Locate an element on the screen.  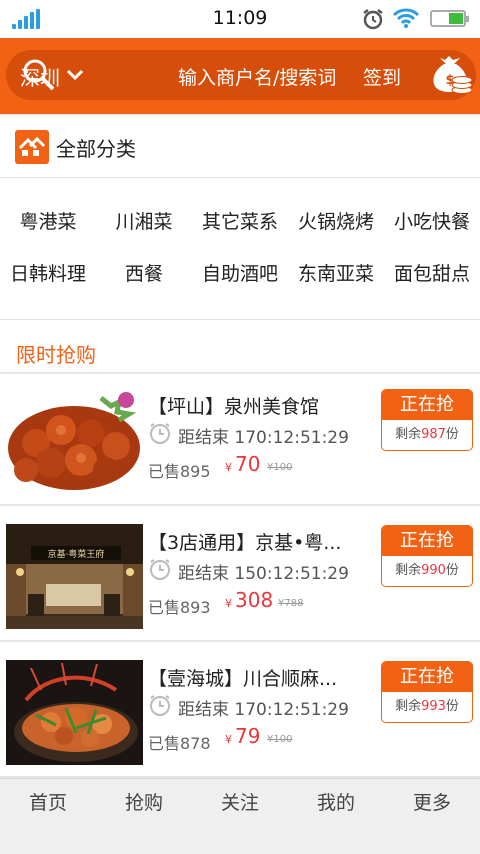
deal-sold-count: 已售895 is located at coordinates (179, 471).